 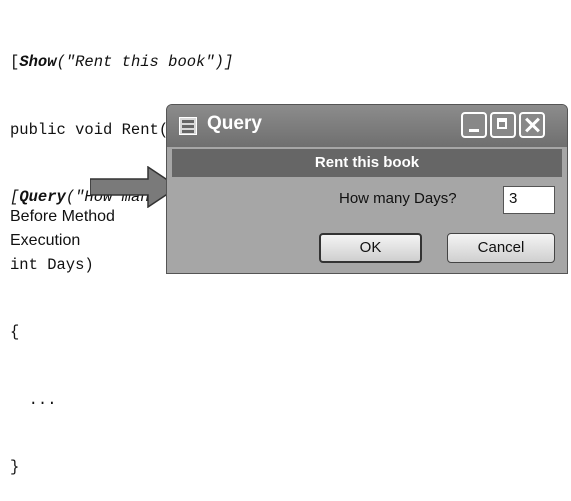 What do you see at coordinates (367, 163) in the screenshot?
I see `dialog-banner: Rent this book` at bounding box center [367, 163].